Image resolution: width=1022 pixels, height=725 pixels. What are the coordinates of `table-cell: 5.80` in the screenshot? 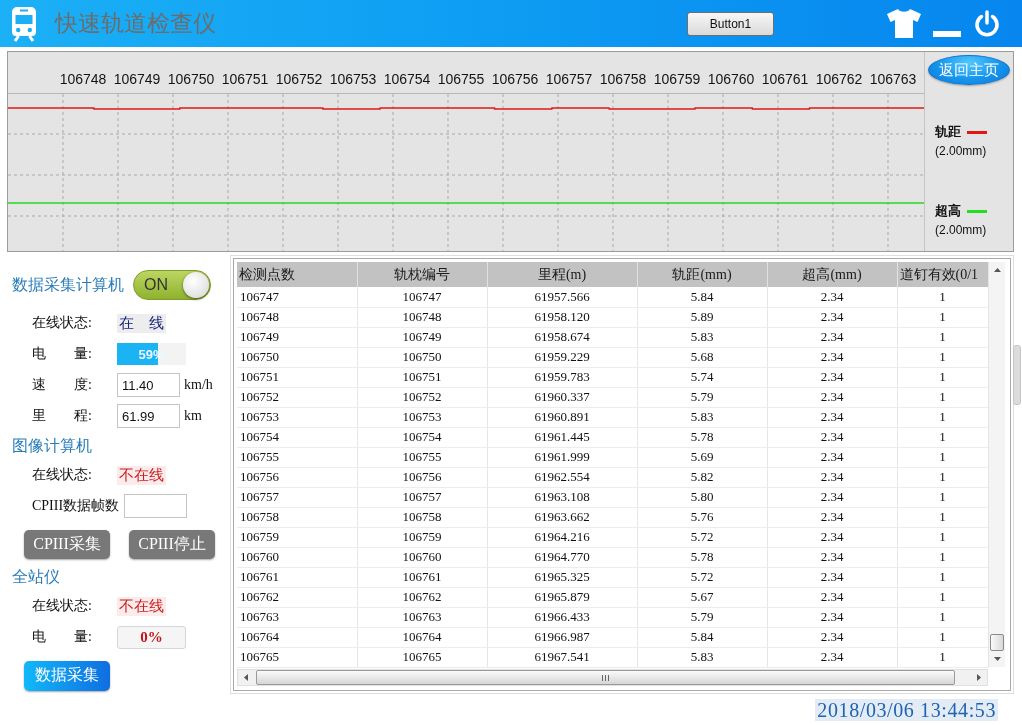 It's located at (702, 497).